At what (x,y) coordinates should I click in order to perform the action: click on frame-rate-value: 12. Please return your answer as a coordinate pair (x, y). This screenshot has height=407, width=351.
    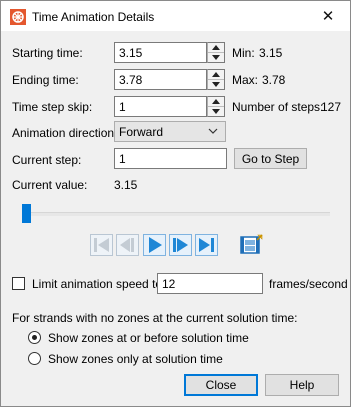
    Looking at the image, I should click on (169, 284).